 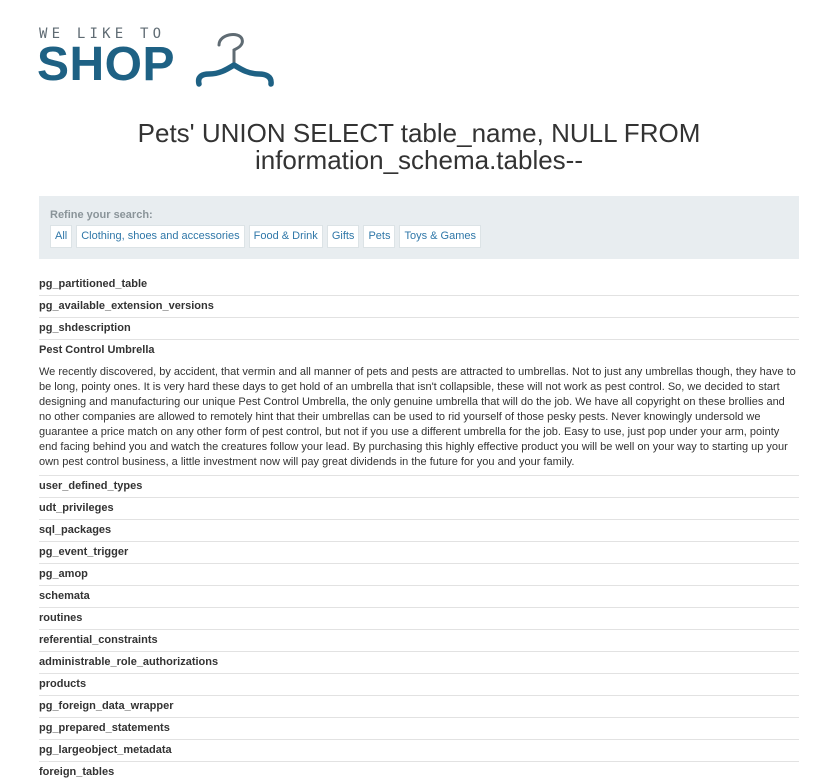 I want to click on row-title: schemata, so click(x=64, y=596).